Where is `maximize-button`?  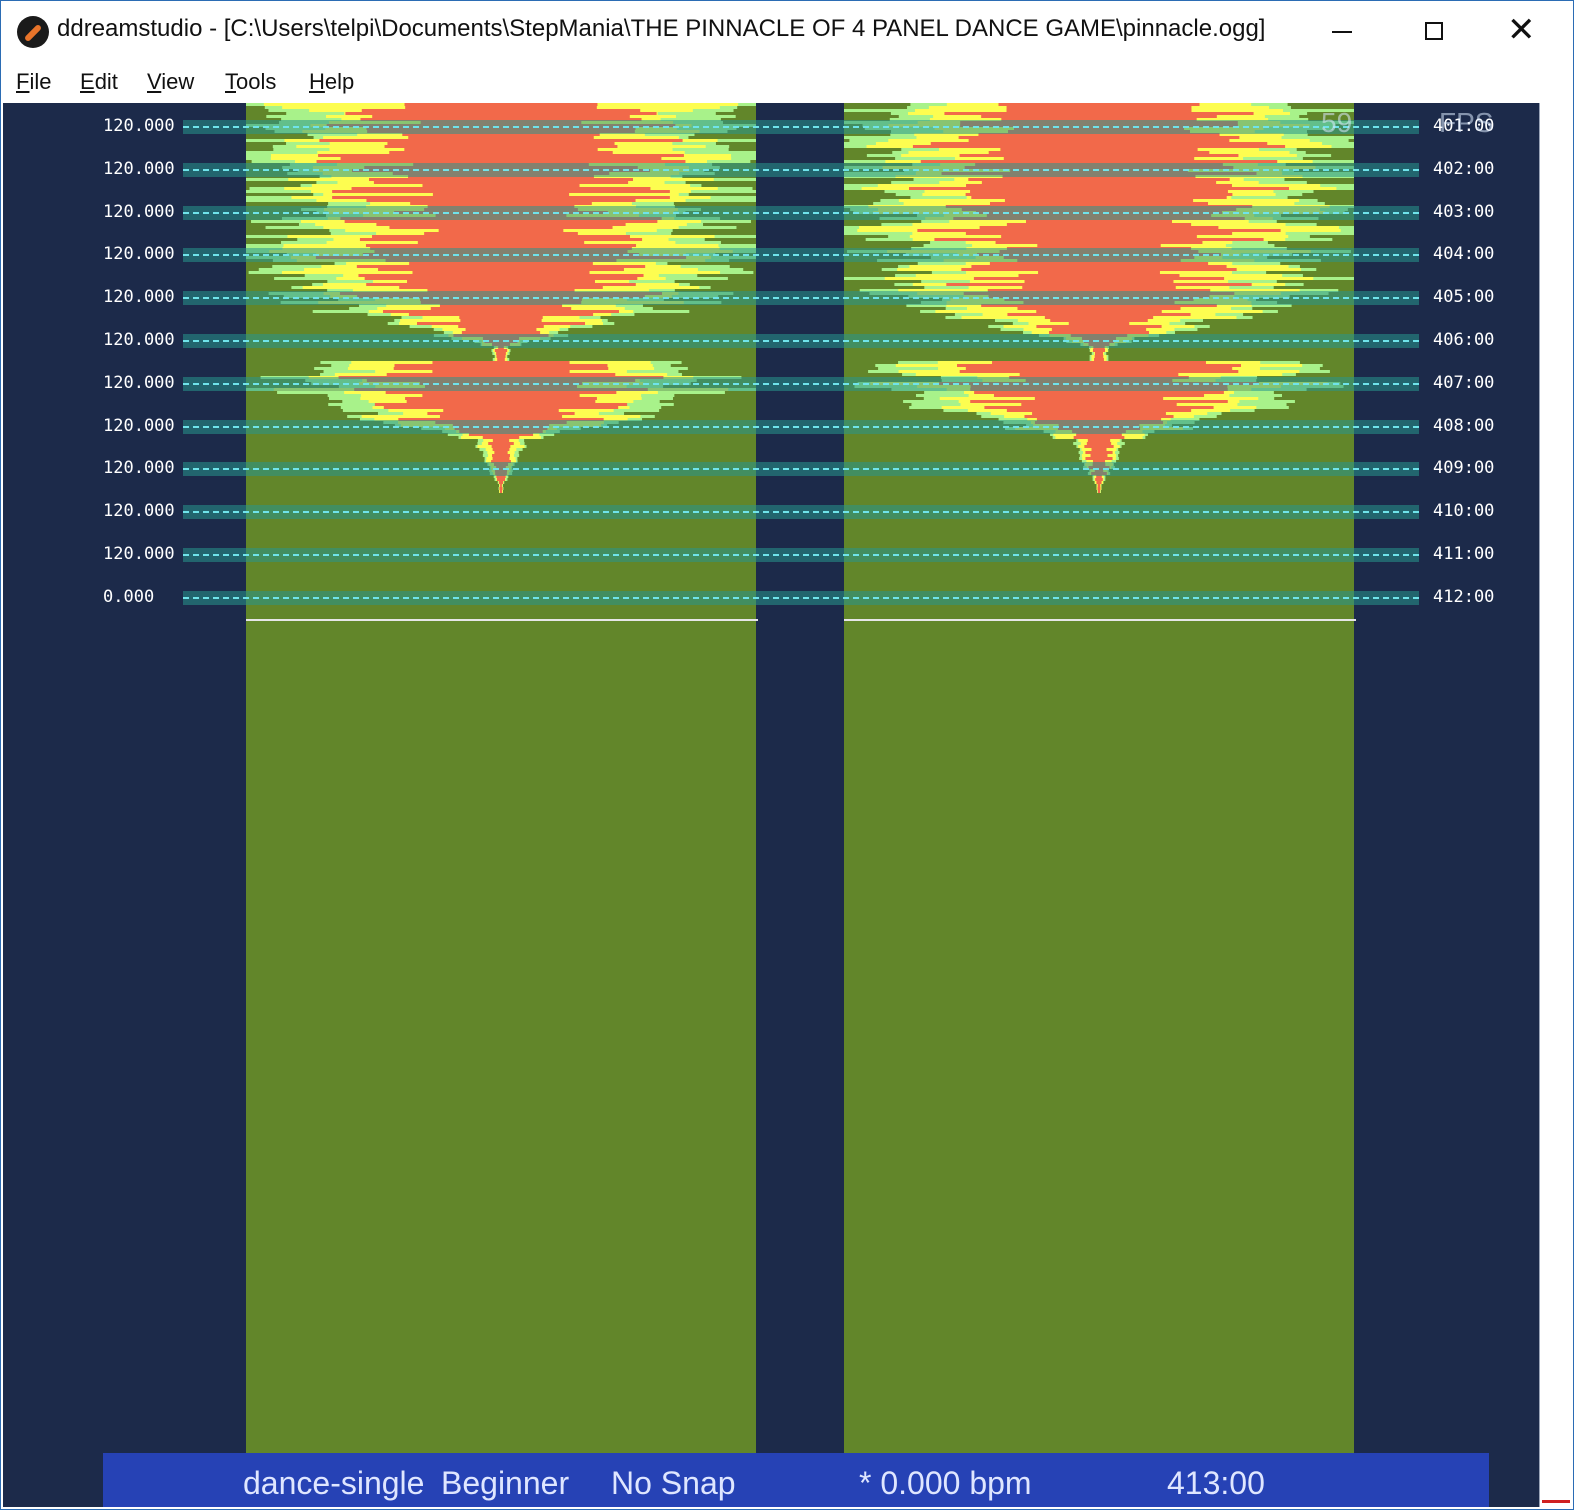
maximize-button is located at coordinates (1435, 32).